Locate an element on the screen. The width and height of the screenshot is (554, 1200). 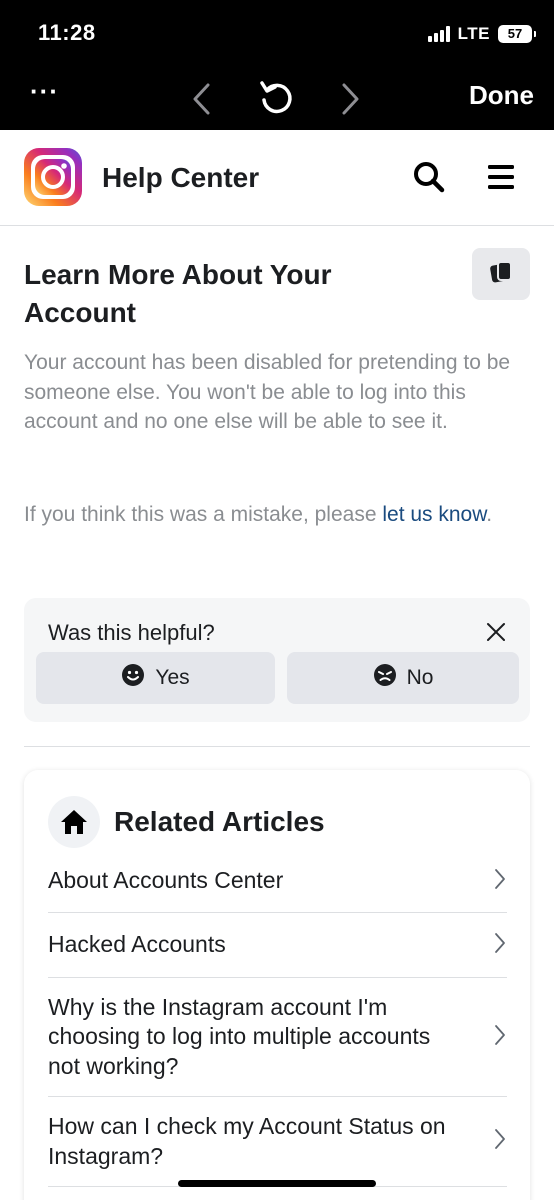
browser-nav-row: ··· Done is located at coordinates (277, 98).